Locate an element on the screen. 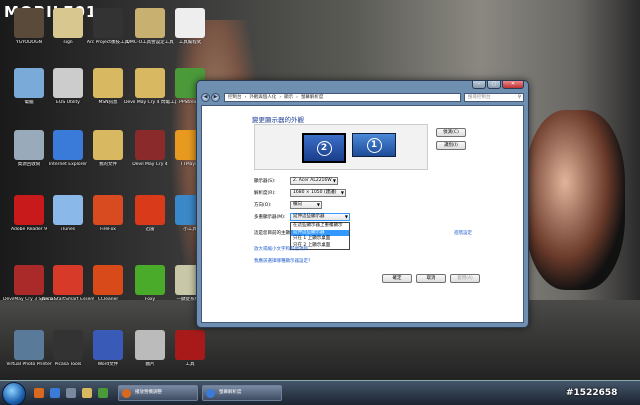 The width and height of the screenshot is (640, 405). multi-display-label: 多重顯示器(M): is located at coordinates (270, 217).